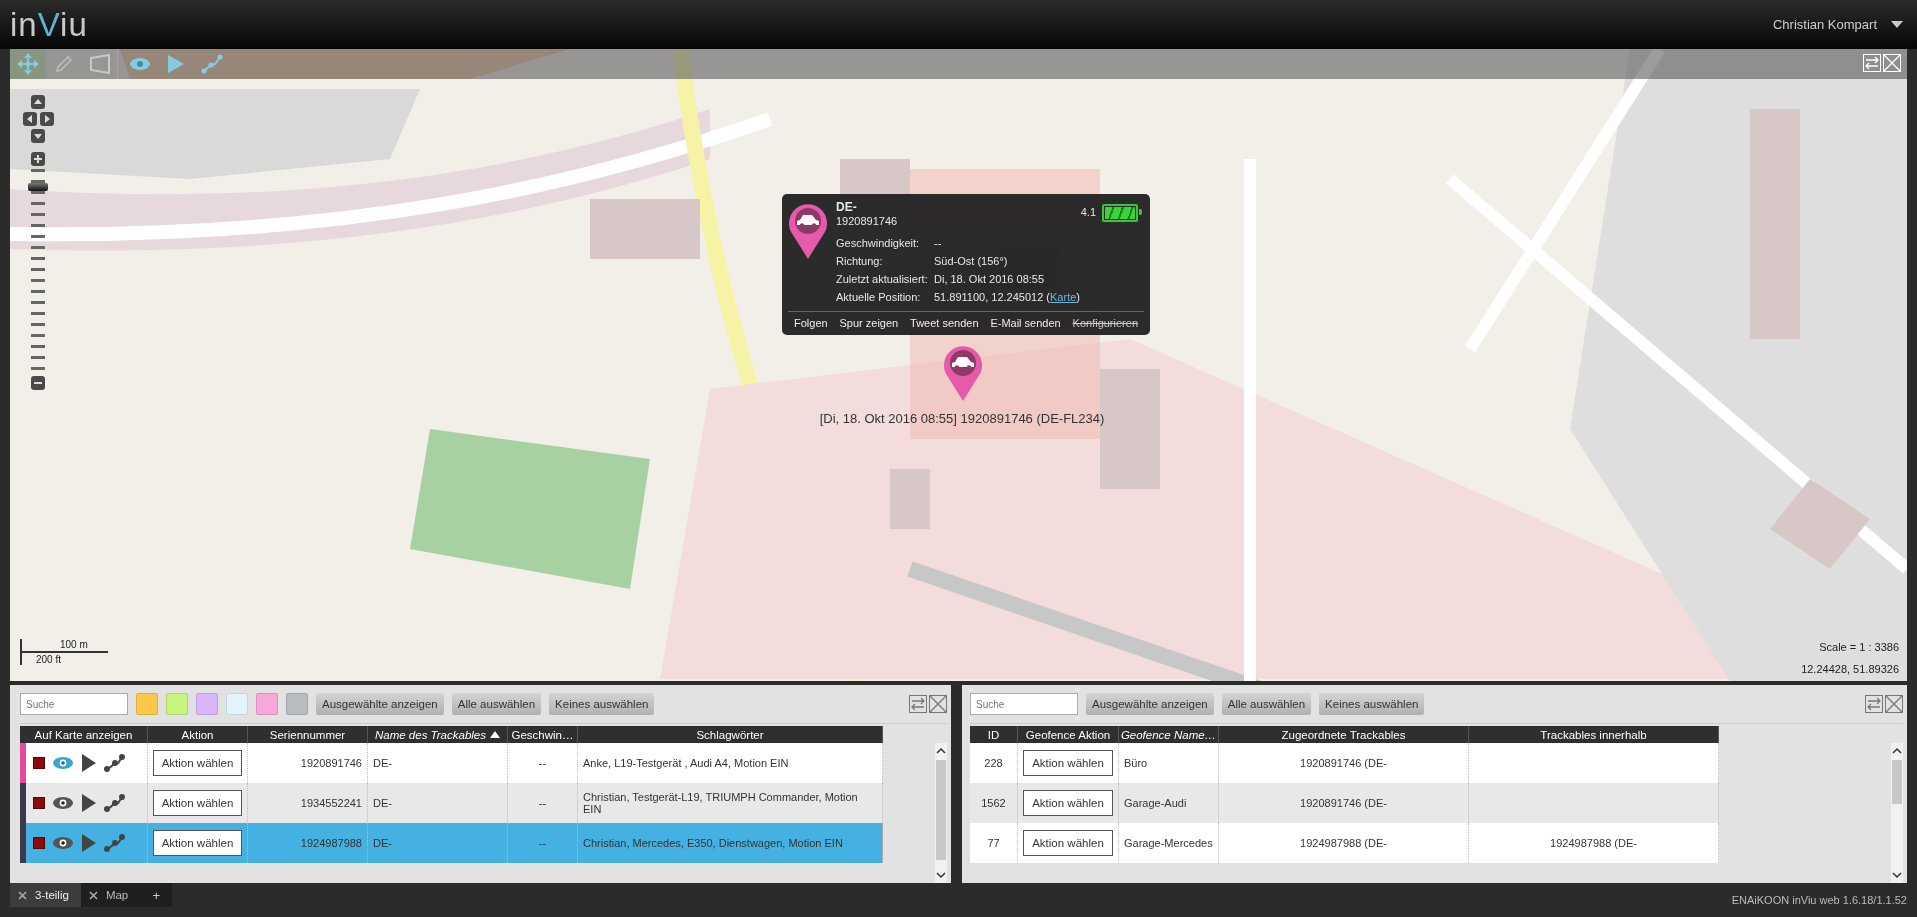 The width and height of the screenshot is (1917, 917). What do you see at coordinates (994, 843) in the screenshot?
I see `table-cell: 77` at bounding box center [994, 843].